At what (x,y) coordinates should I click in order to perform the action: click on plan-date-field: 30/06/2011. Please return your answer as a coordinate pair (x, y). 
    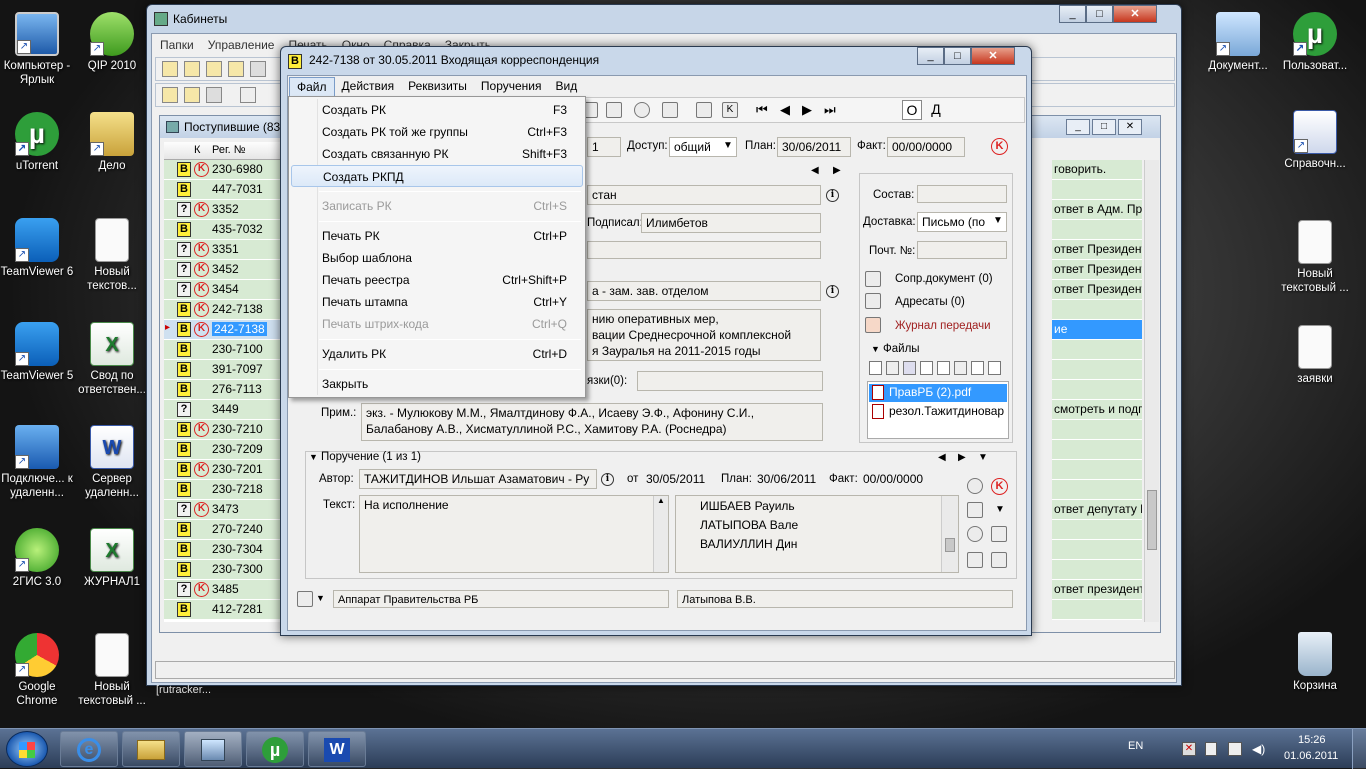
    Looking at the image, I should click on (814, 147).